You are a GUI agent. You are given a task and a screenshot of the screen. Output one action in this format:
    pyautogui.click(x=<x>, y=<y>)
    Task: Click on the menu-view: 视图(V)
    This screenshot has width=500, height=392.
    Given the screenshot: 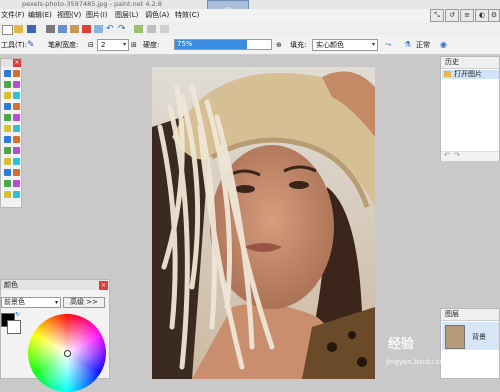 What is the action you would take?
    pyautogui.click(x=69, y=15)
    